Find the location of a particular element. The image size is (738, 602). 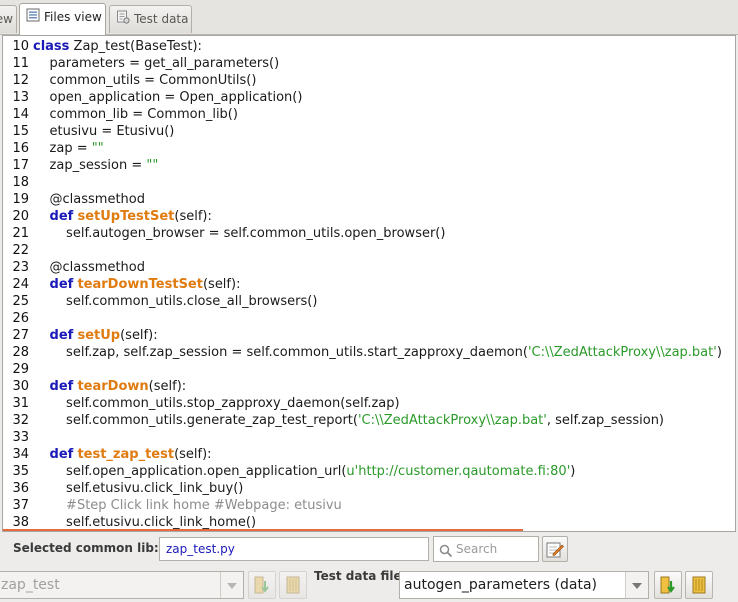

code-line: 19 @classmethod is located at coordinates (74, 199).